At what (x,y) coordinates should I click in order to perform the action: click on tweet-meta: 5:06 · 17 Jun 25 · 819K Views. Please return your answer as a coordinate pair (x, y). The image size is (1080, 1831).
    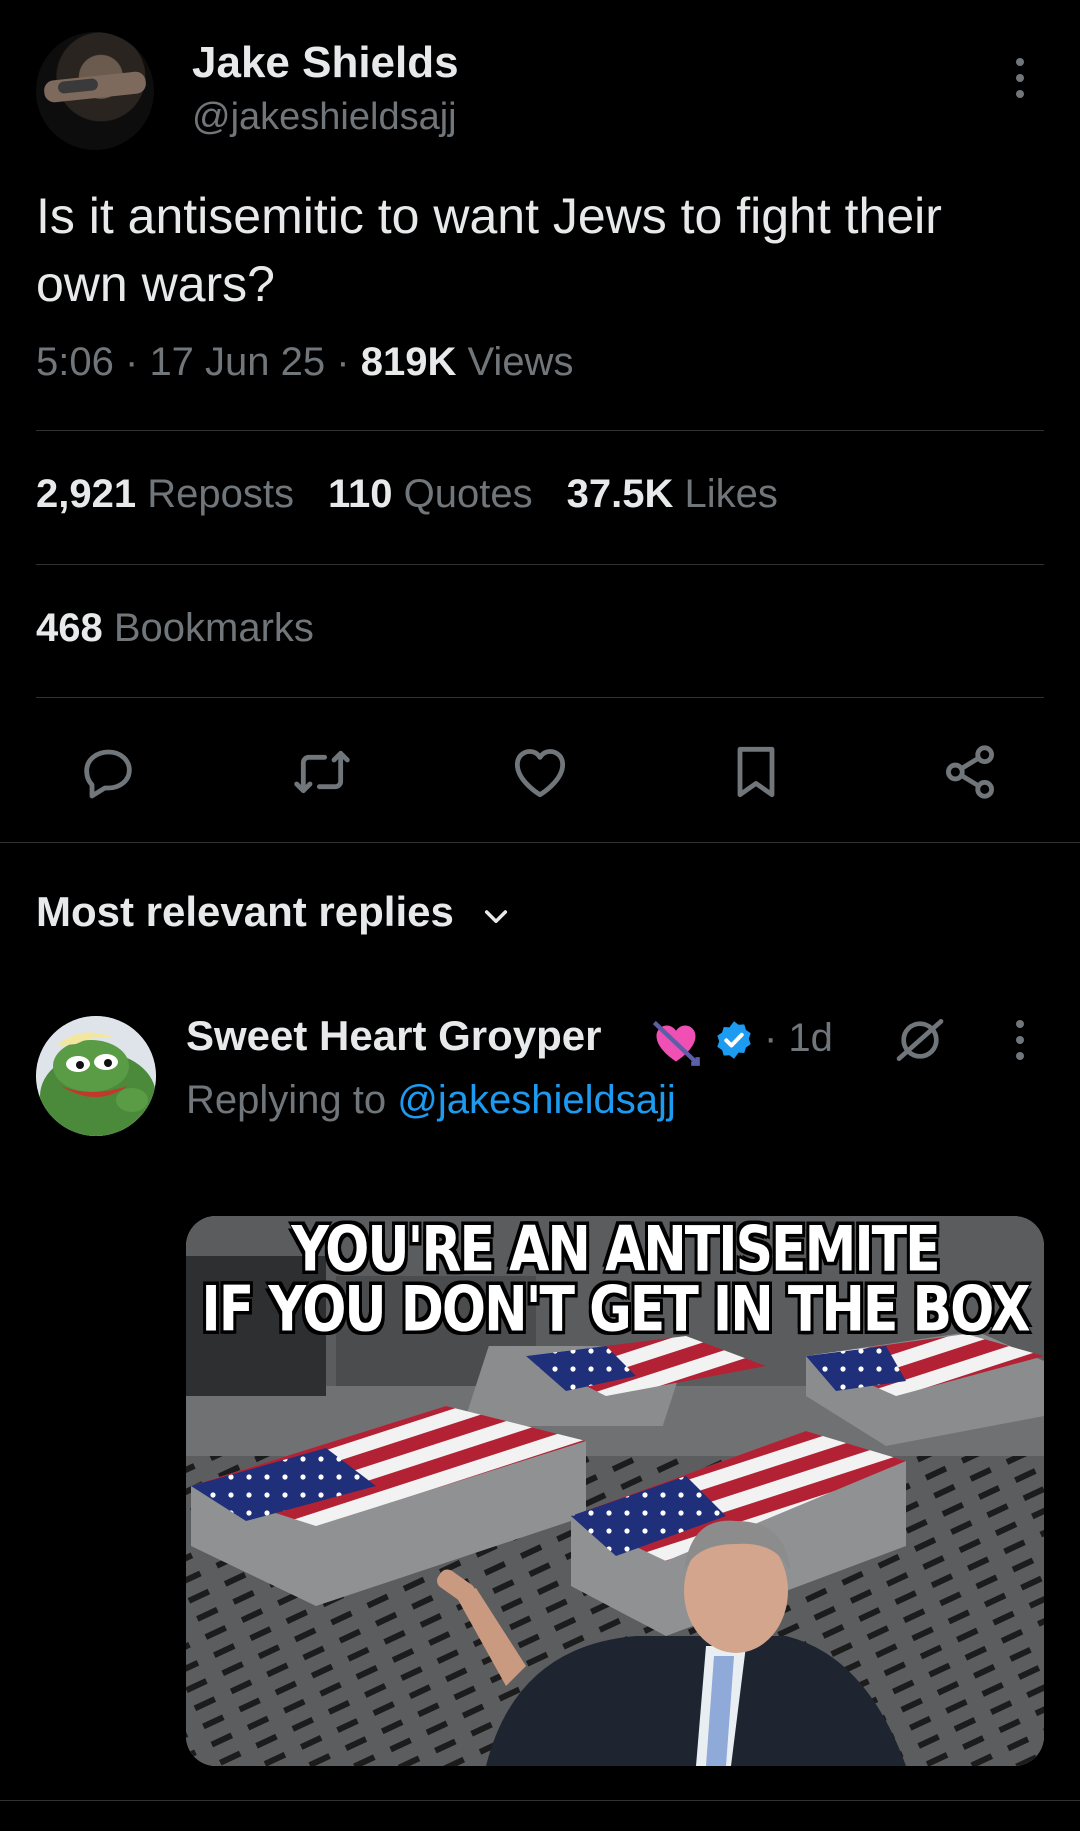
    Looking at the image, I should click on (304, 362).